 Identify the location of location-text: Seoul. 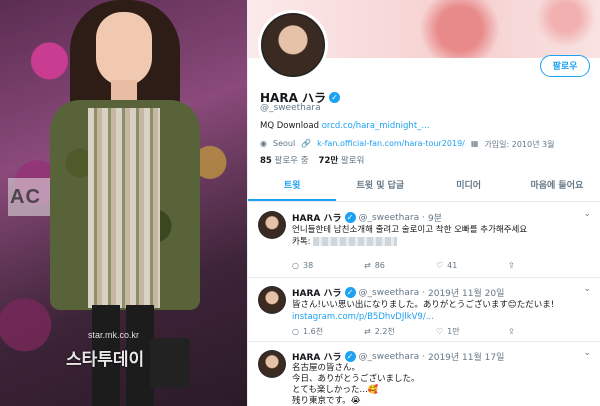
(284, 143).